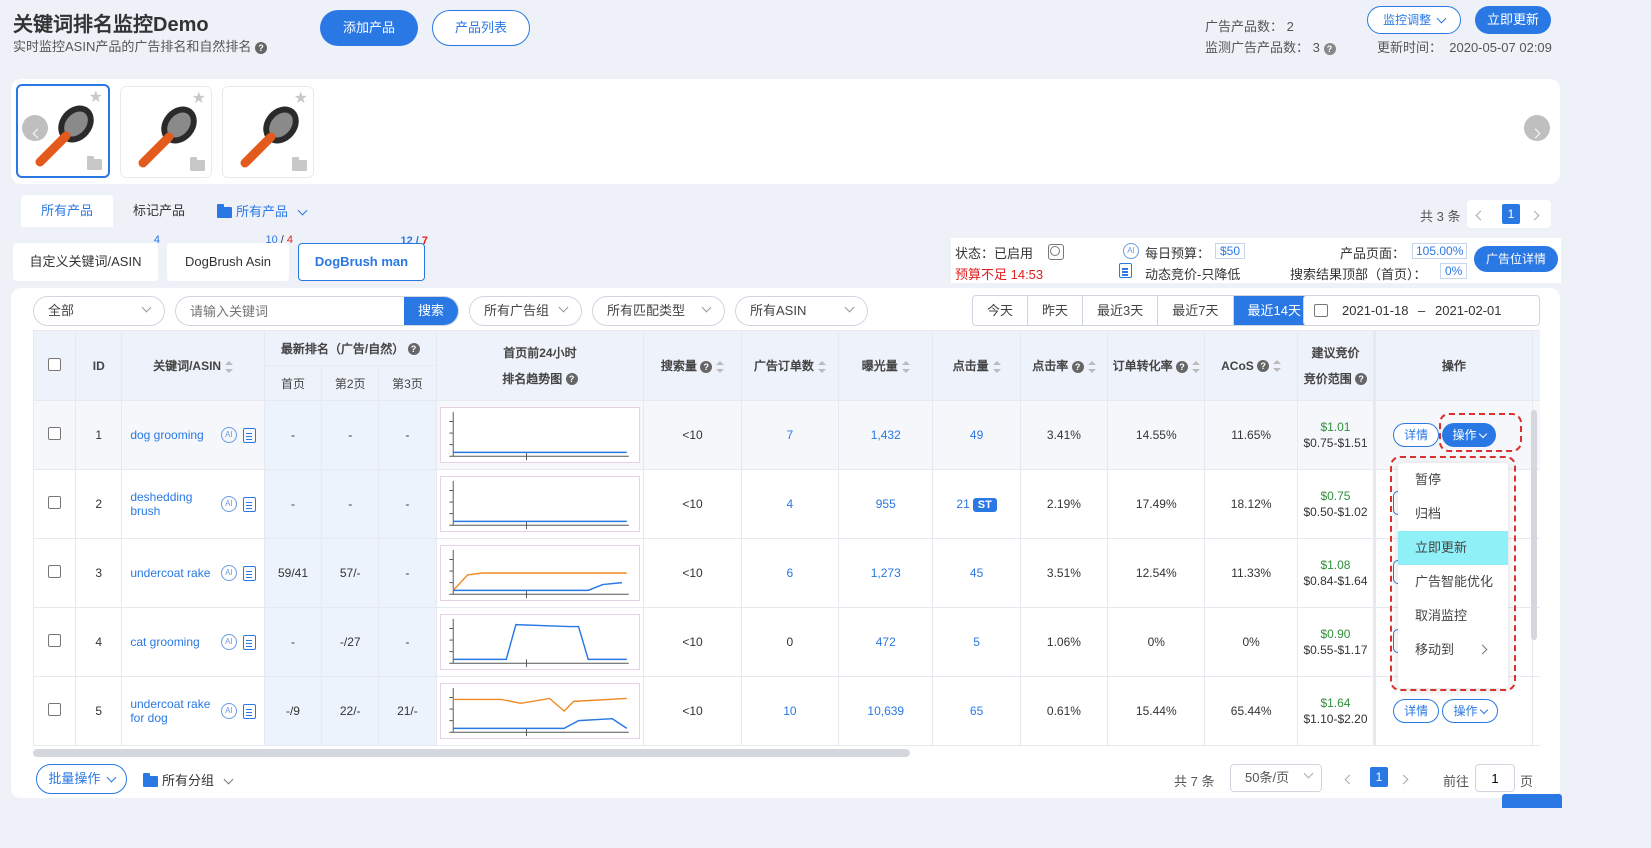 The height and width of the screenshot is (848, 1651). Describe the element at coordinates (1421, 310) in the screenshot. I see `date-picker: 2021-01-18 – 2021-02-01` at that location.